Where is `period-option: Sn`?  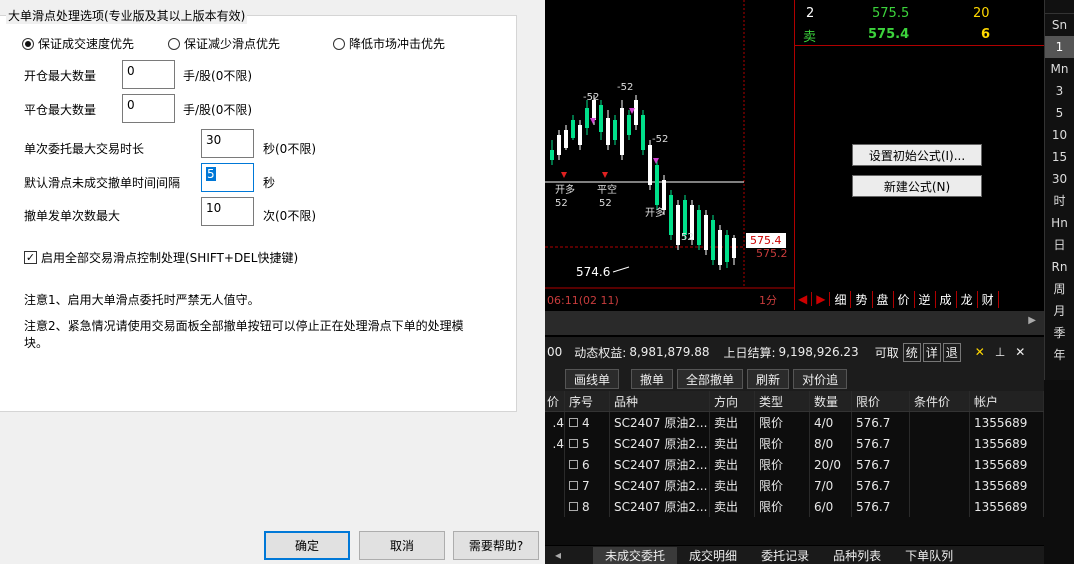
period-option: Sn is located at coordinates (1059, 25).